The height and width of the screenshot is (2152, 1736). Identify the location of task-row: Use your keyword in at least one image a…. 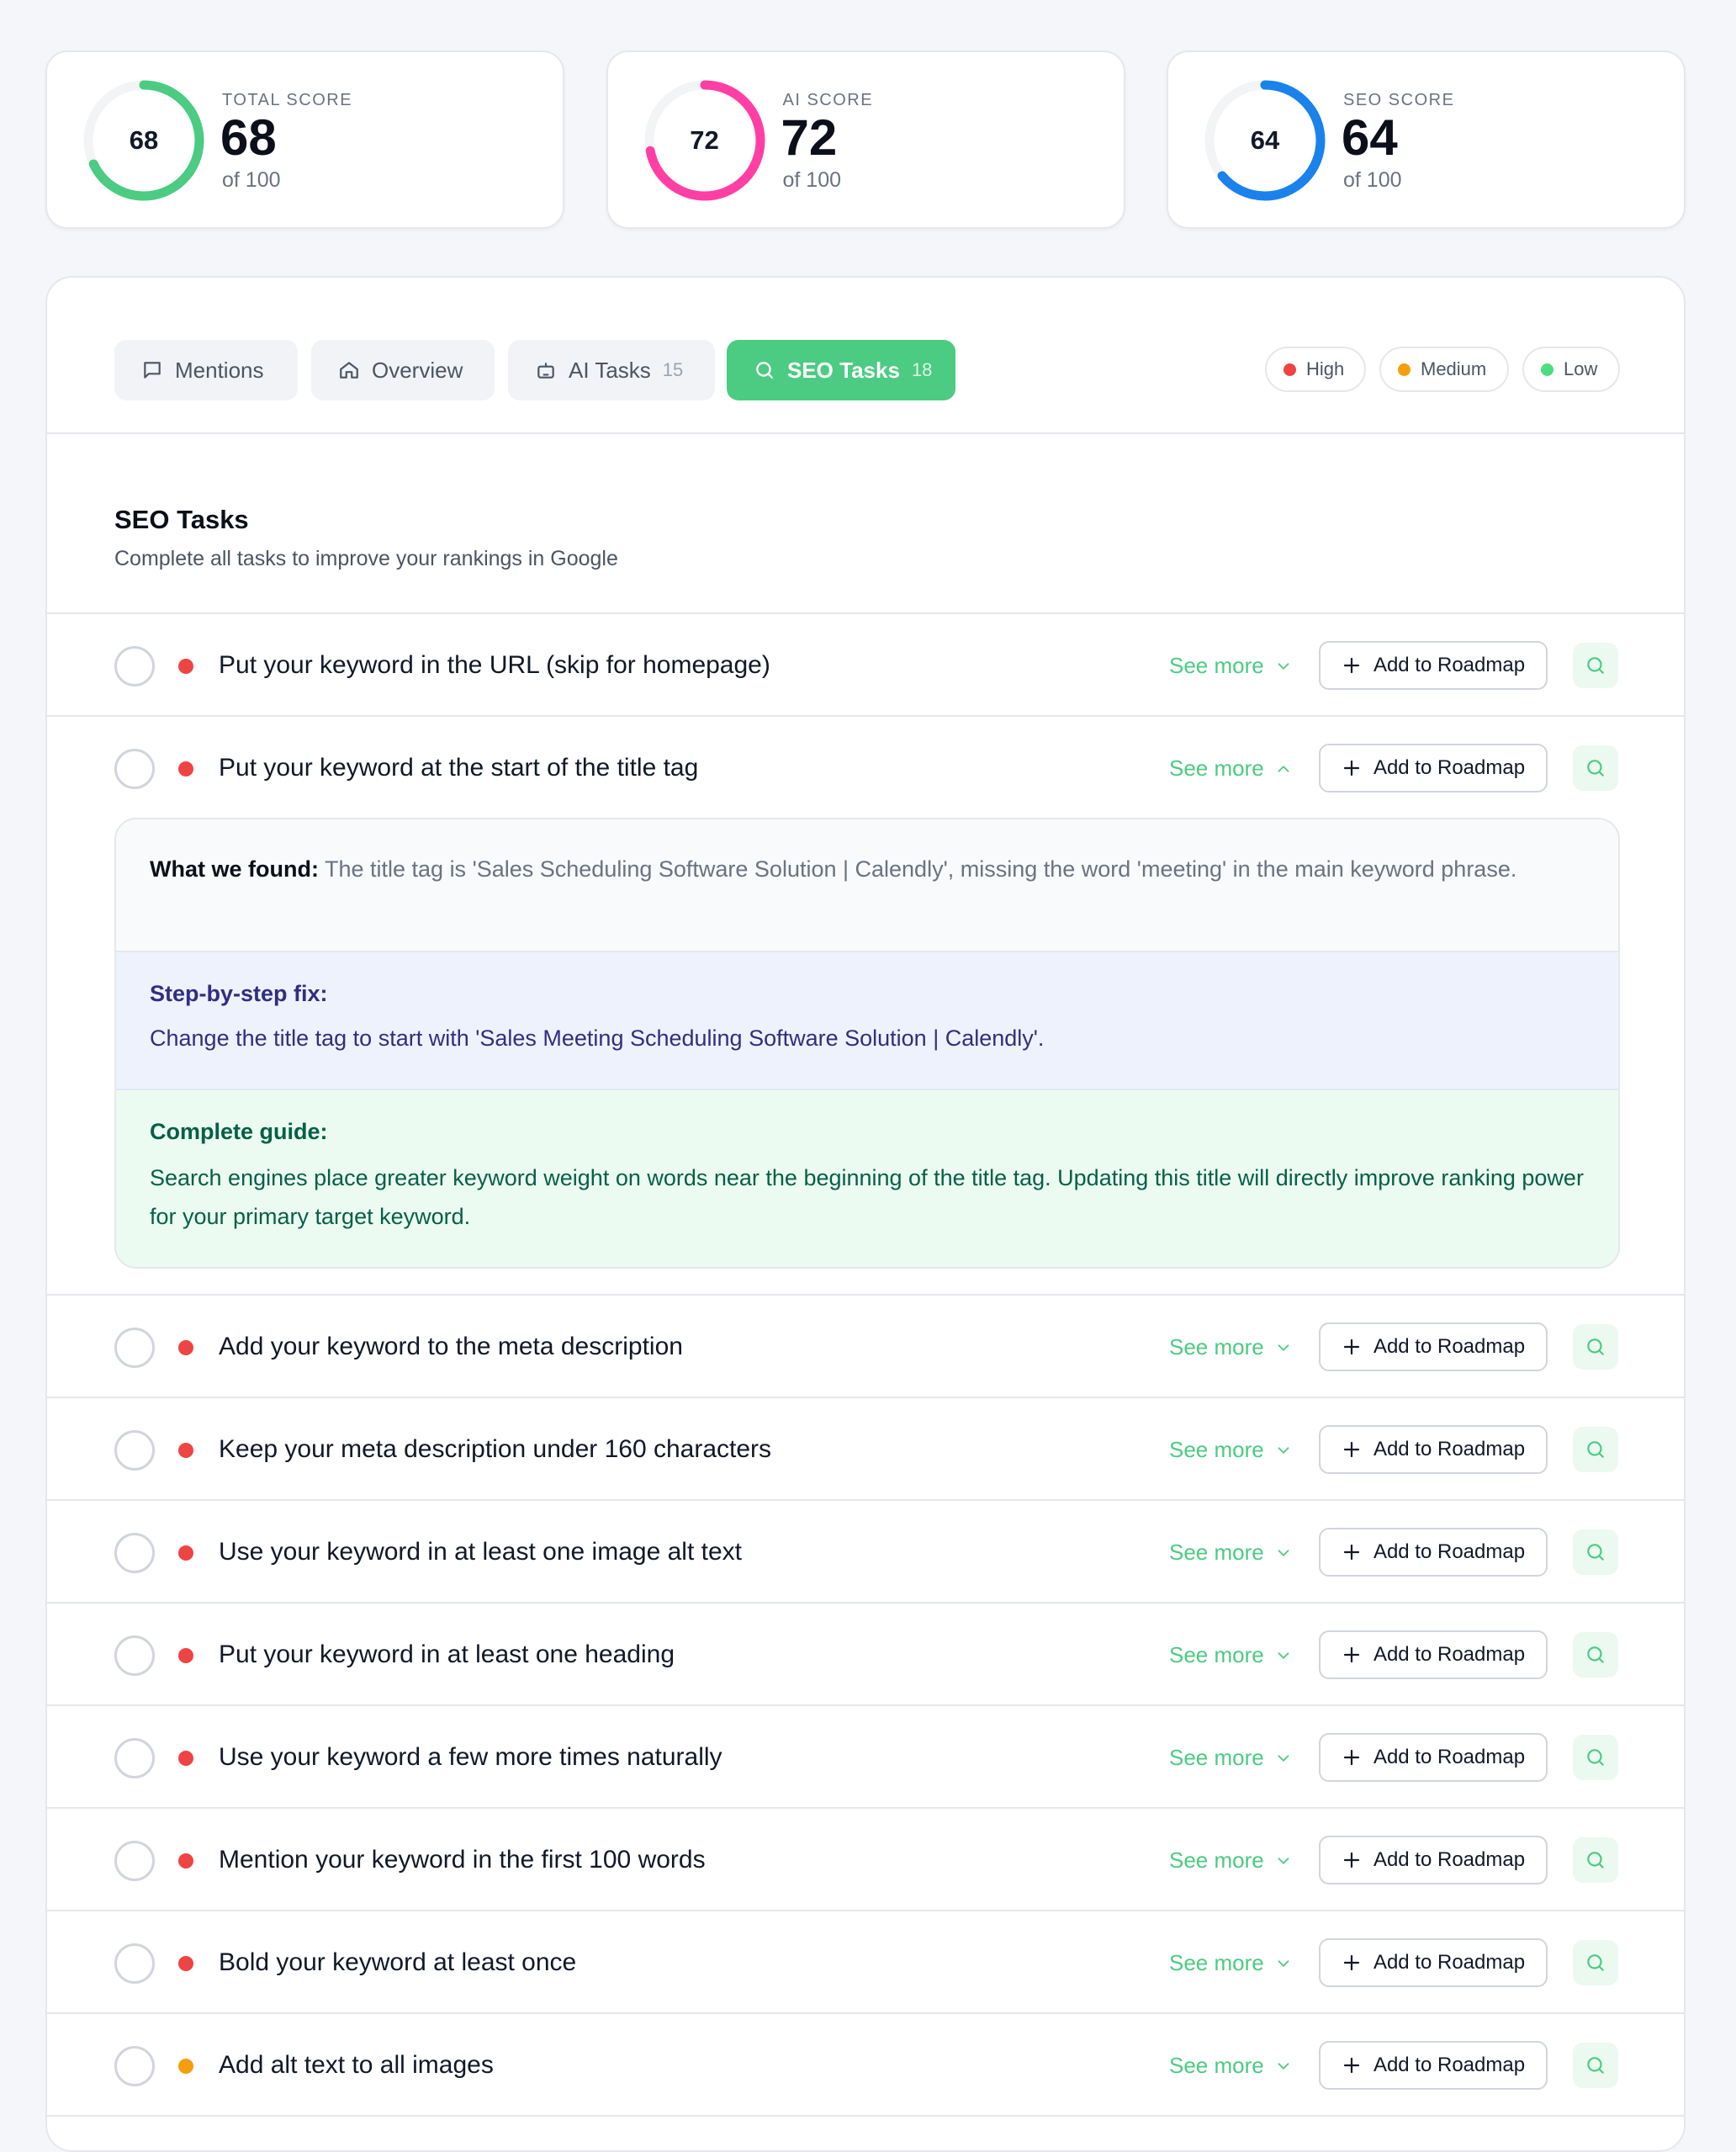
(865, 1552).